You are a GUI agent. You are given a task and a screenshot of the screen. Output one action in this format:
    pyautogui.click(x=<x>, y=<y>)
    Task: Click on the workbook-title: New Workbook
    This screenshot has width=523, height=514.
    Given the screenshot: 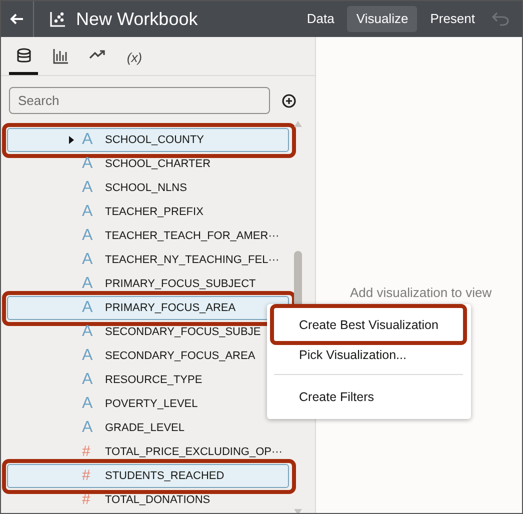 What is the action you would take?
    pyautogui.click(x=137, y=19)
    